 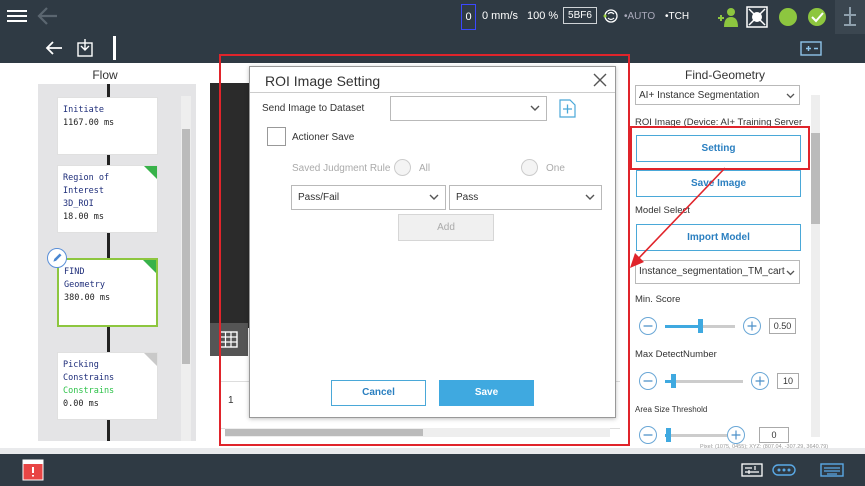 What do you see at coordinates (788, 17) in the screenshot?
I see `status-green-icon` at bounding box center [788, 17].